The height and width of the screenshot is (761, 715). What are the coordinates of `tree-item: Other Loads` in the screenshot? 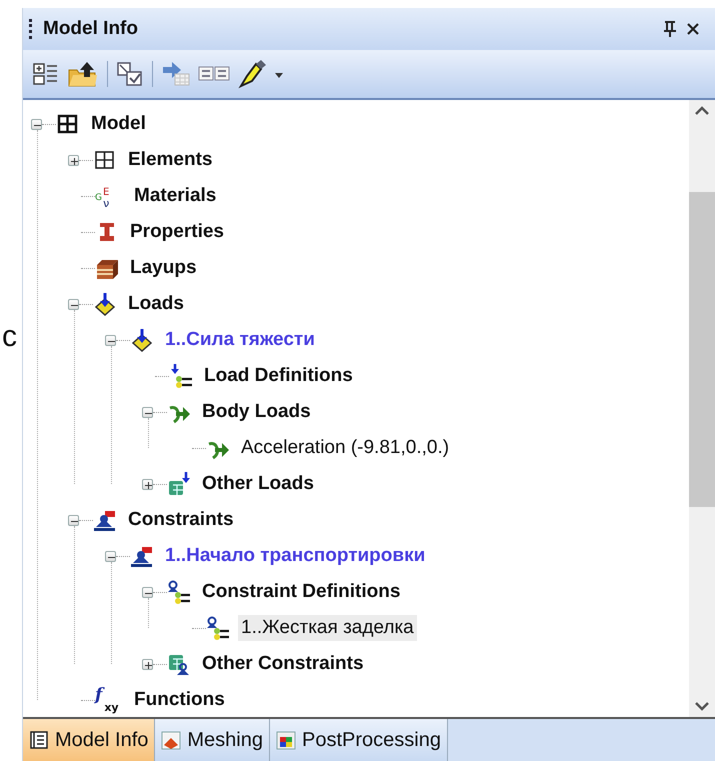 It's located at (258, 484).